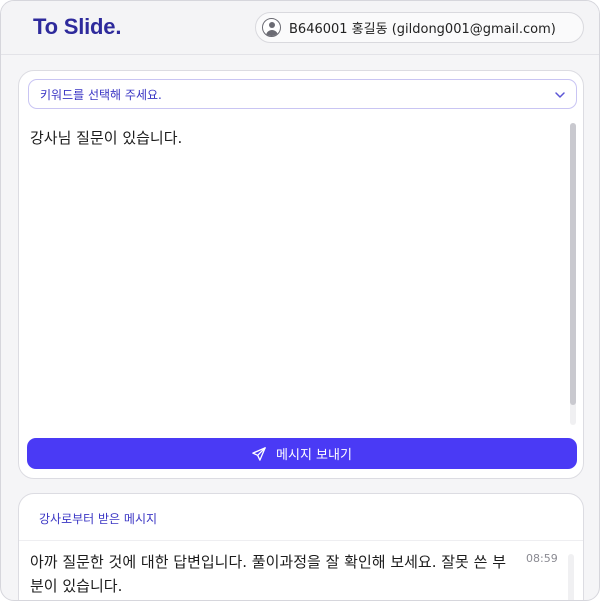 The width and height of the screenshot is (600, 601). I want to click on message-text: 강사님 질문이 있습니다., so click(106, 138).